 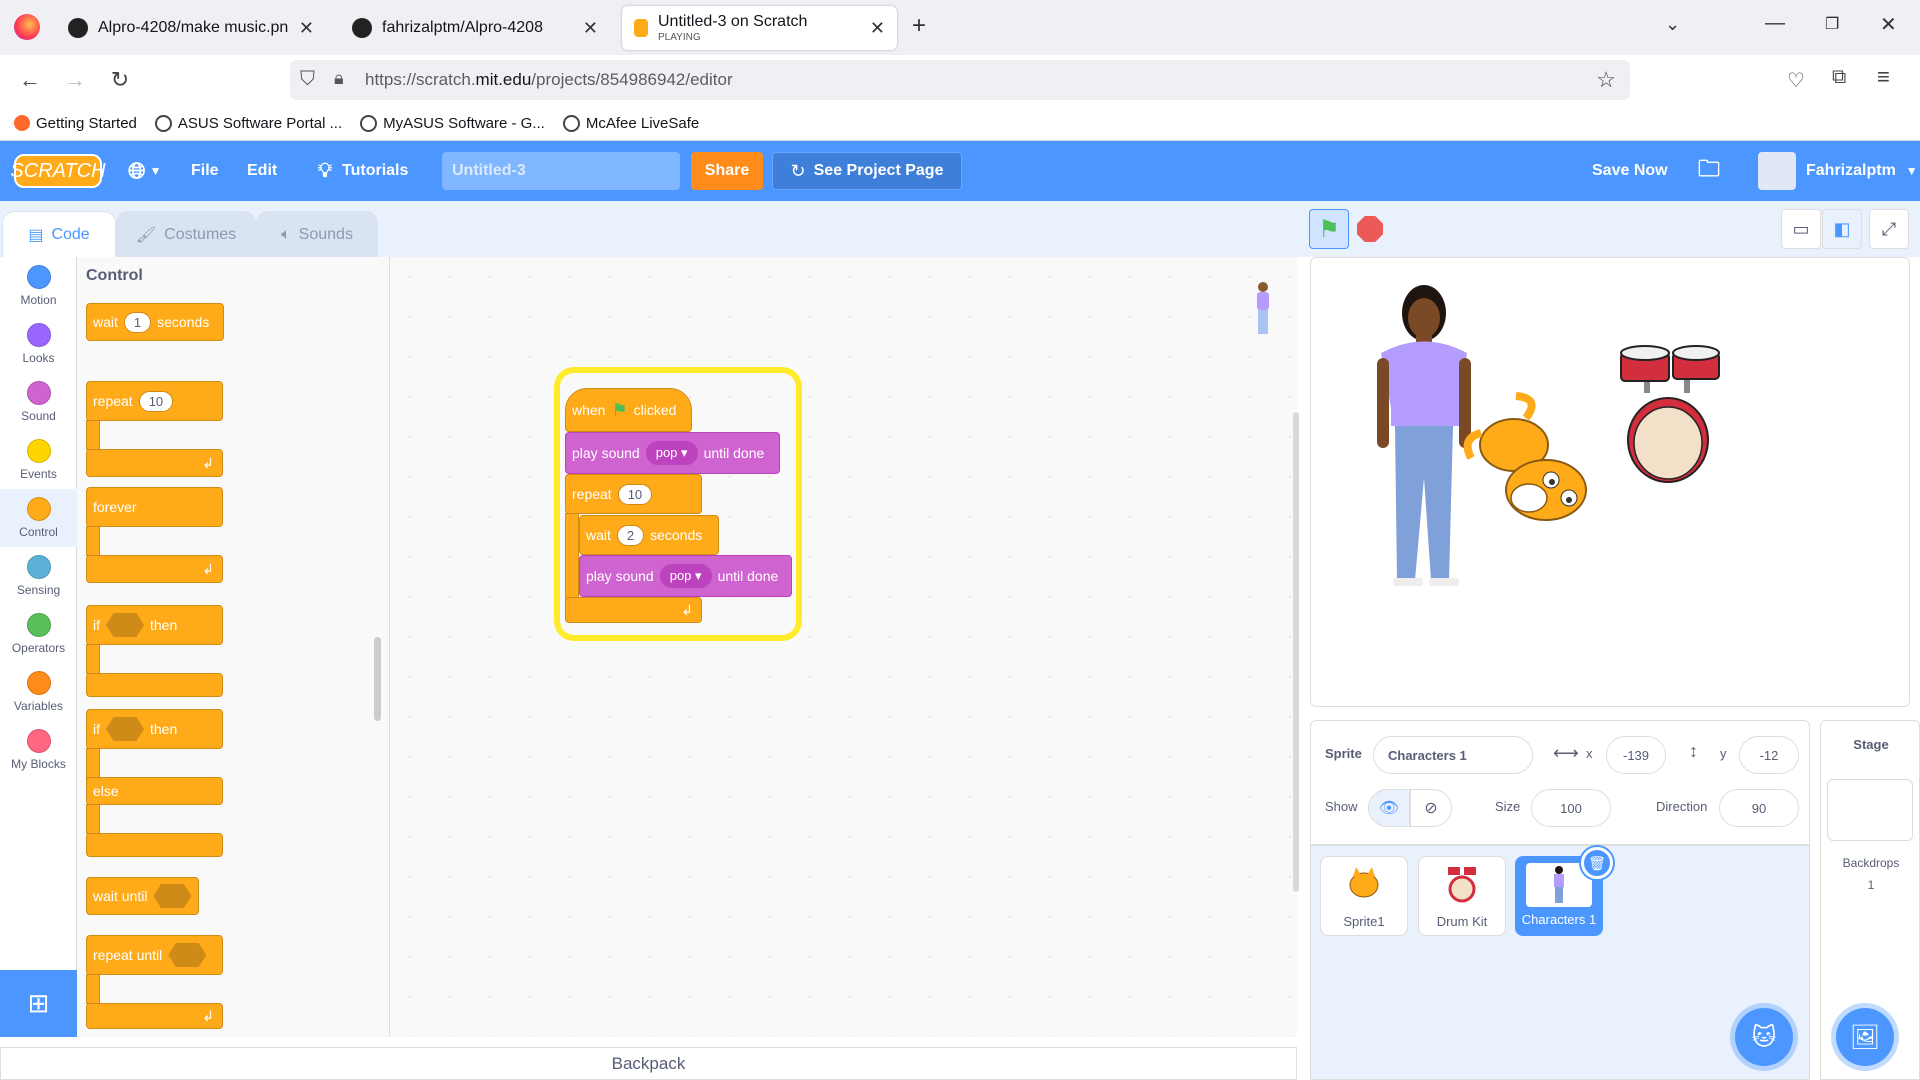 What do you see at coordinates (38, 402) in the screenshot?
I see `category-sound: Sound` at bounding box center [38, 402].